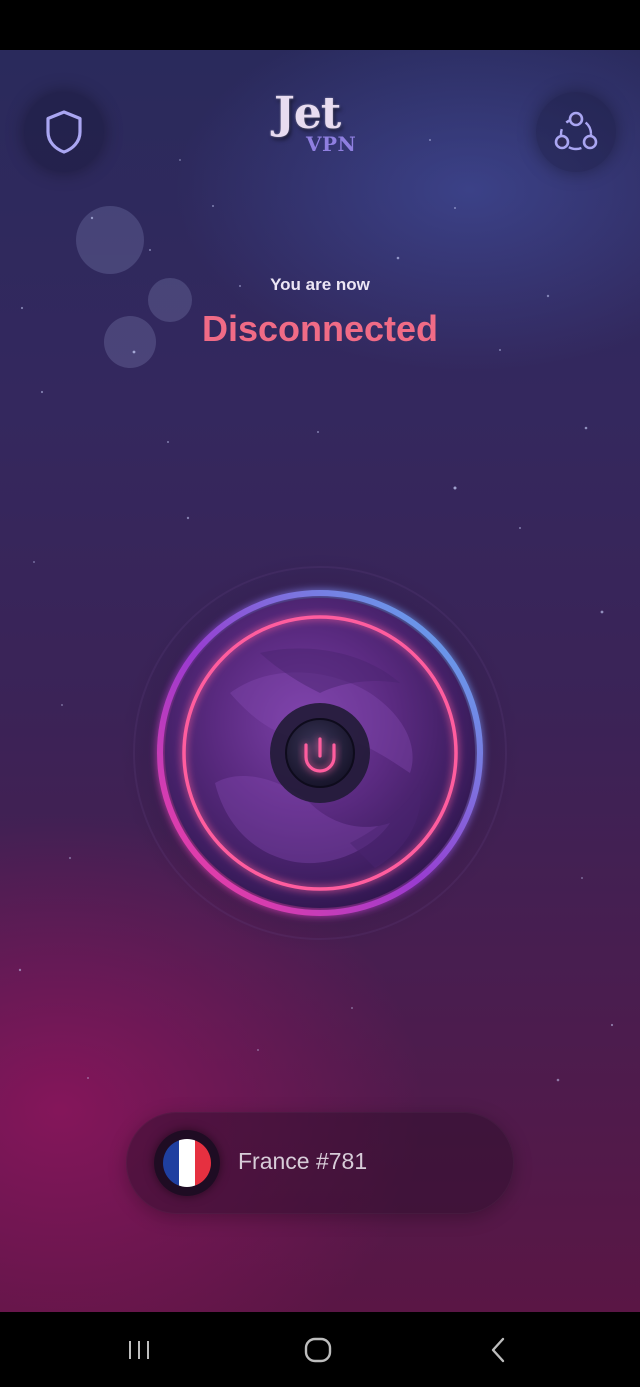 This screenshot has height=1387, width=640. I want to click on recent-apps-button, so click(139, 1350).